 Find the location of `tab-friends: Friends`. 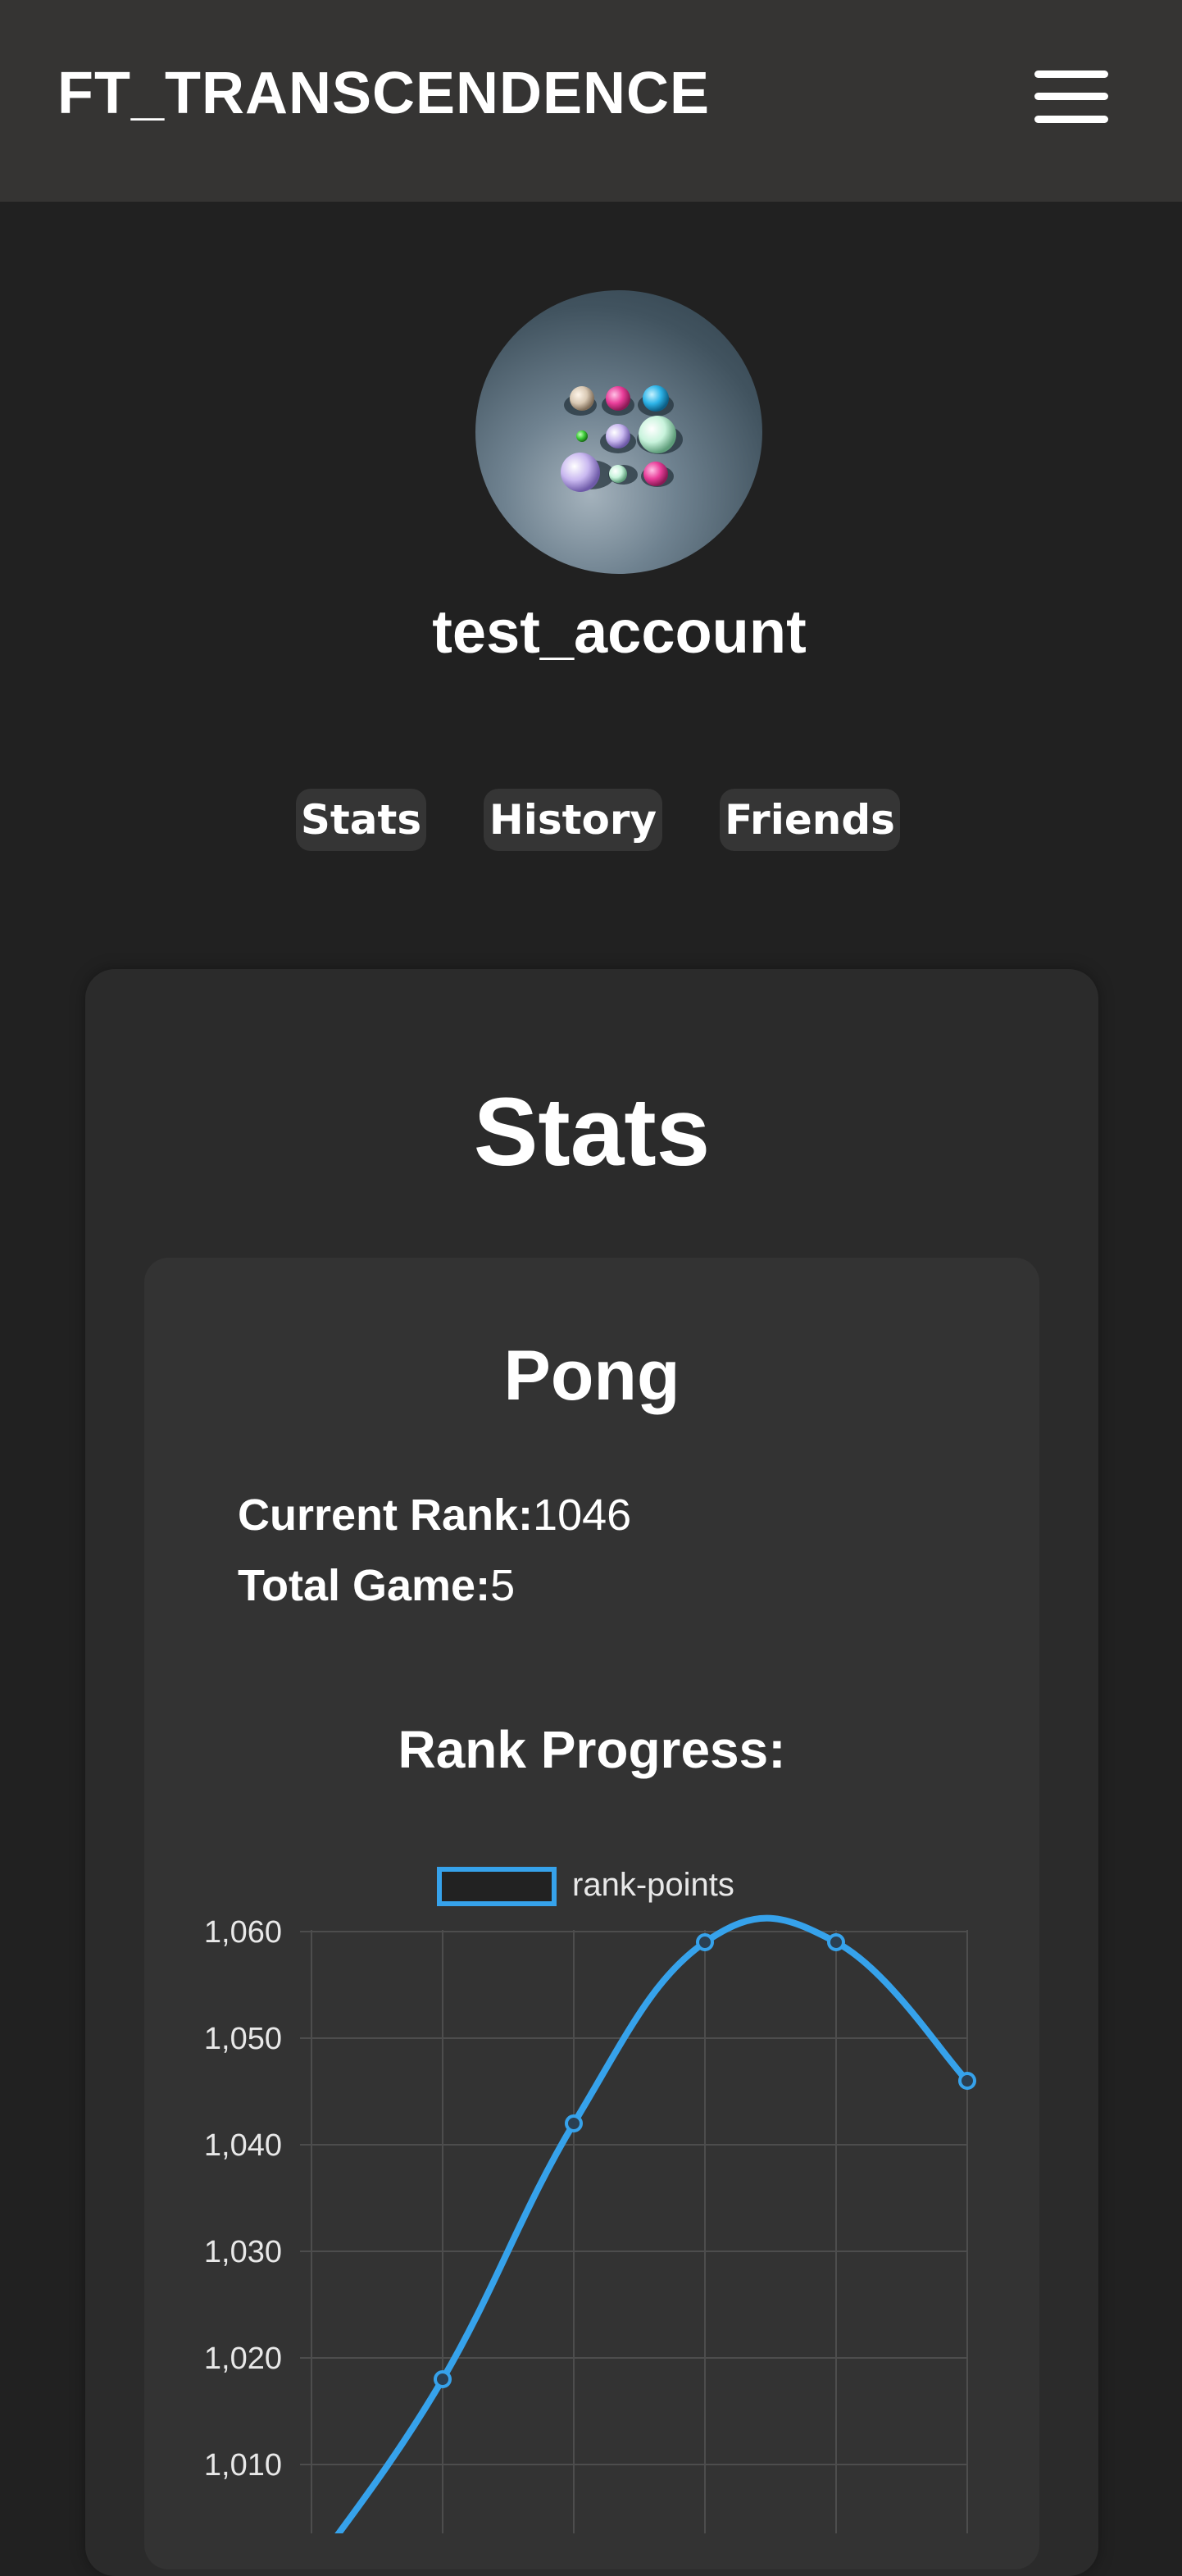

tab-friends: Friends is located at coordinates (810, 820).